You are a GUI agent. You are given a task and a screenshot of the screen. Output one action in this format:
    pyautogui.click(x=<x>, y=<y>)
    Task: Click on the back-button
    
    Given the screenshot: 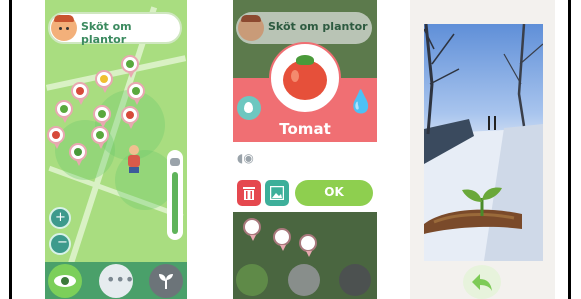 What is the action you would take?
    pyautogui.click(x=482, y=282)
    